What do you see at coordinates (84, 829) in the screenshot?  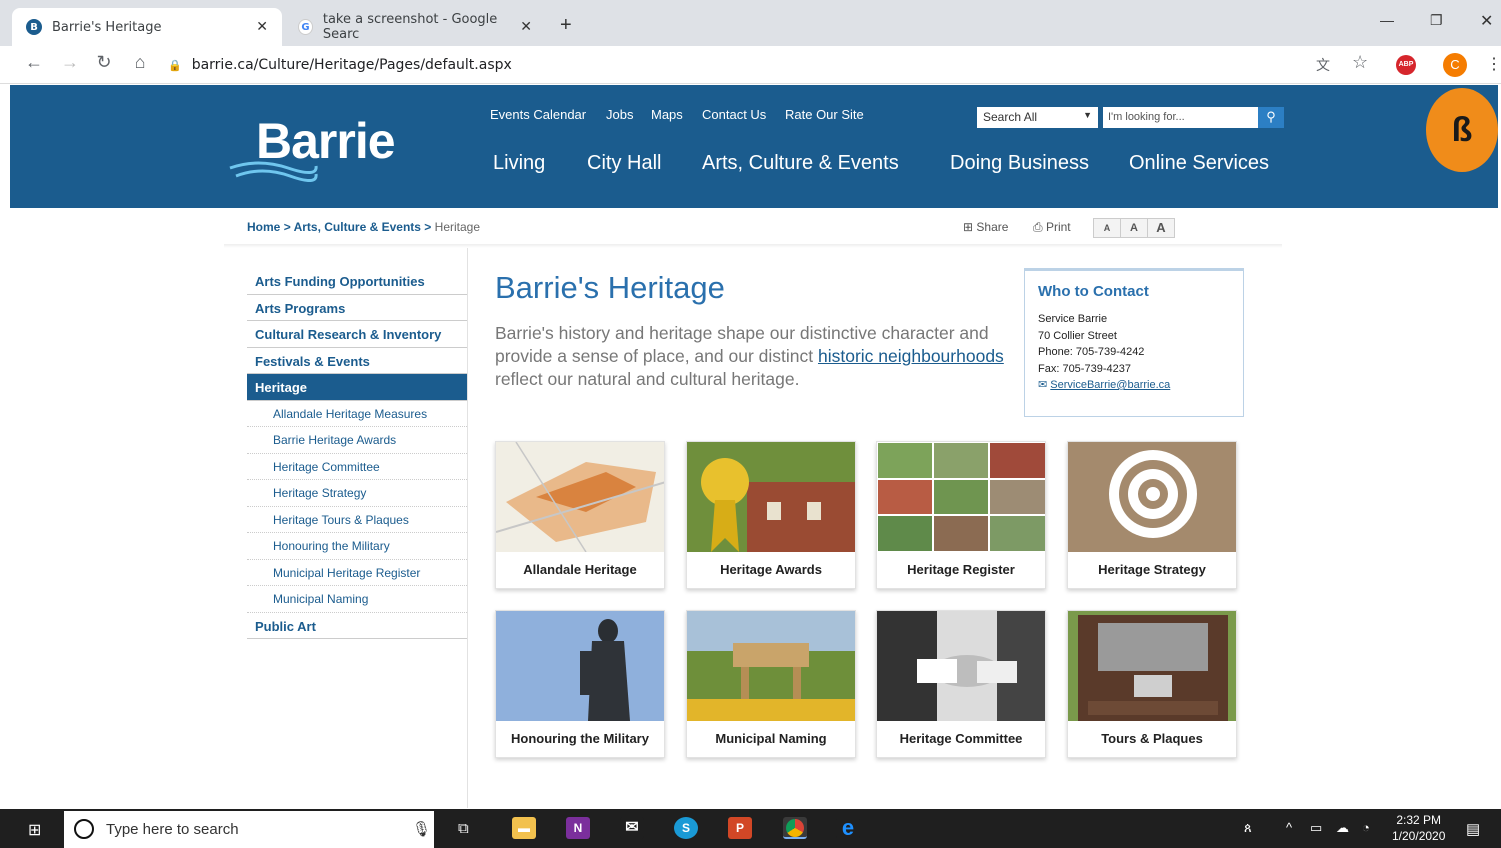 I see `cortana-icon` at bounding box center [84, 829].